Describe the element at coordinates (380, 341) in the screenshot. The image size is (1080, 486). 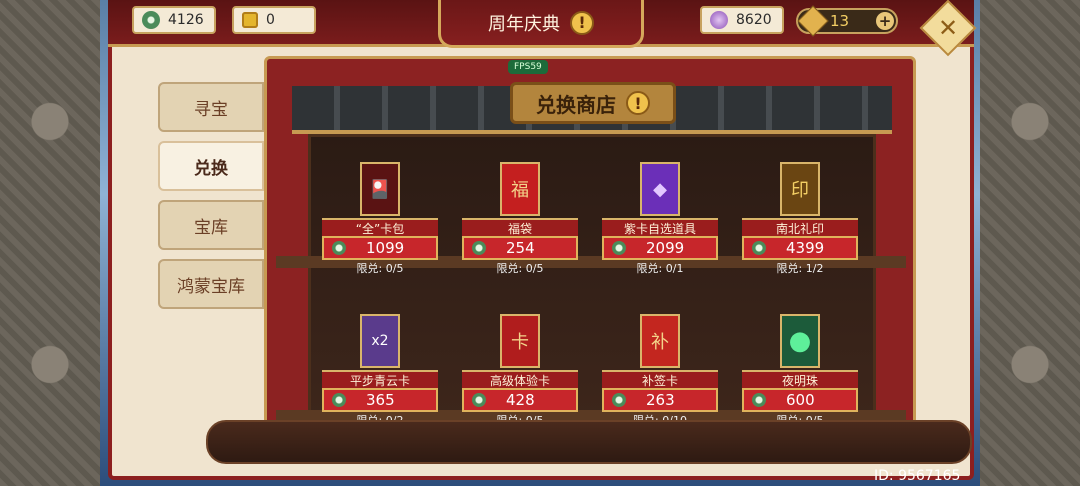
I see `cloud-card-icon: x2` at that location.